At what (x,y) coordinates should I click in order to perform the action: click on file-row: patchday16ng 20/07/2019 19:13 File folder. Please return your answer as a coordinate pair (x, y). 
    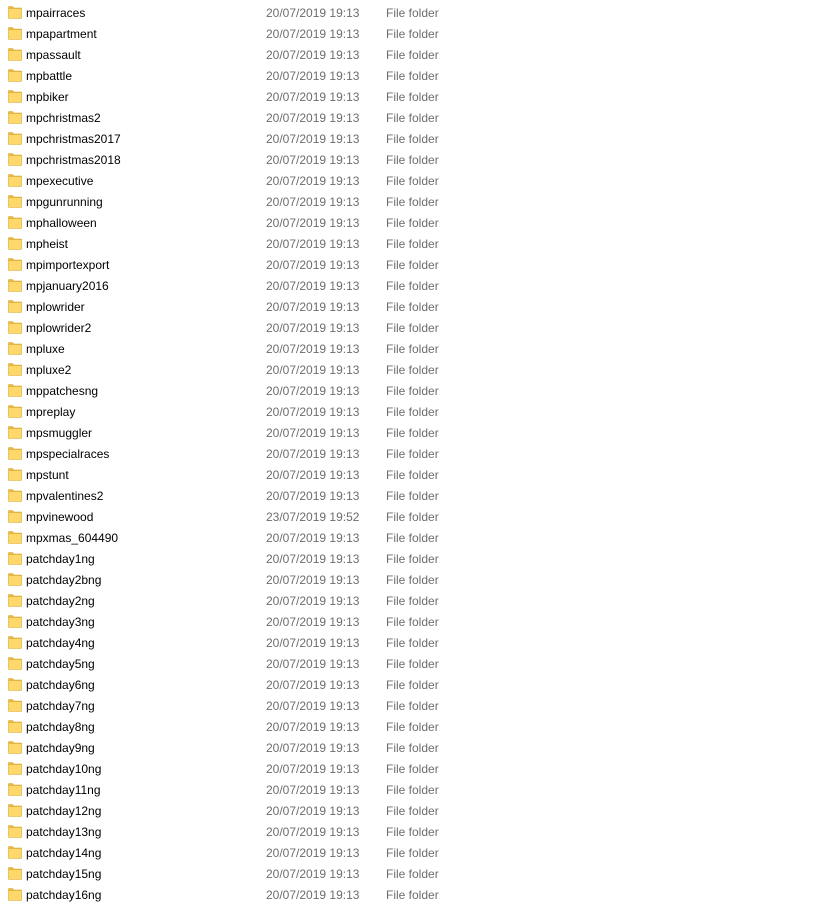
    Looking at the image, I should click on (420, 895).